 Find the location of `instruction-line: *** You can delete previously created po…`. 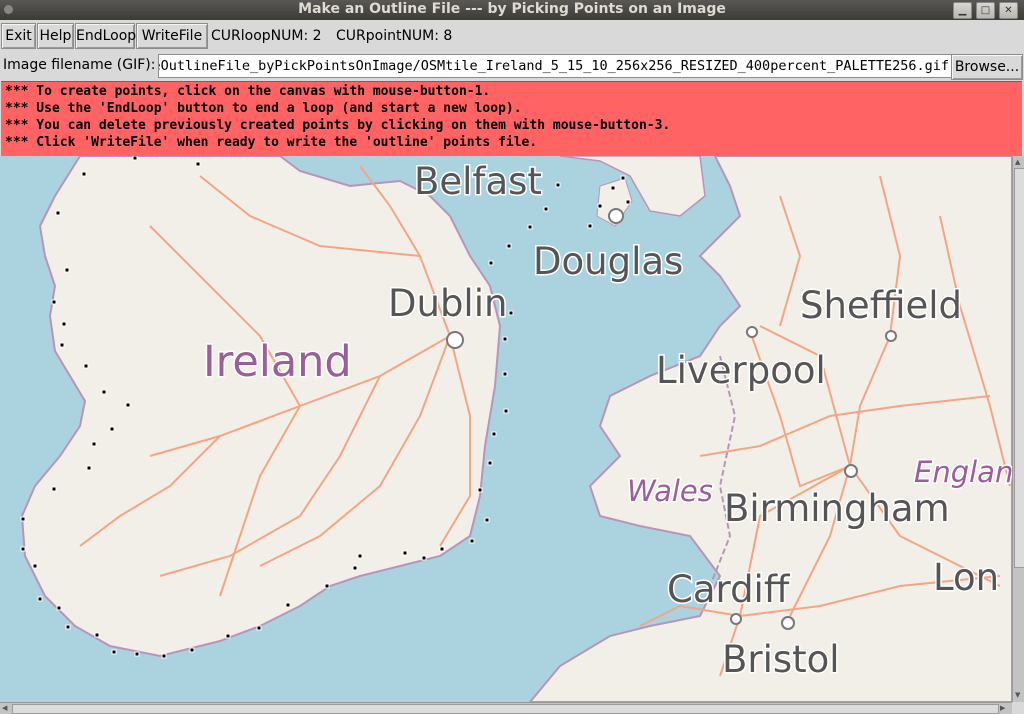

instruction-line: *** You can delete previously created po… is located at coordinates (338, 125).